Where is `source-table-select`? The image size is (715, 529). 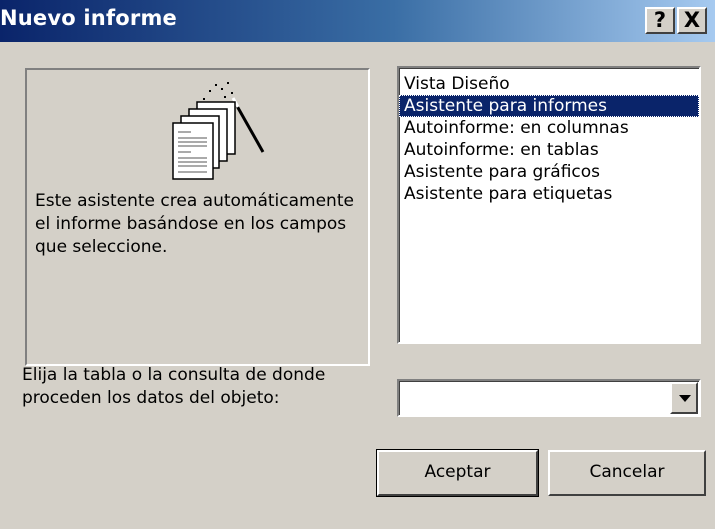
source-table-select is located at coordinates (549, 398).